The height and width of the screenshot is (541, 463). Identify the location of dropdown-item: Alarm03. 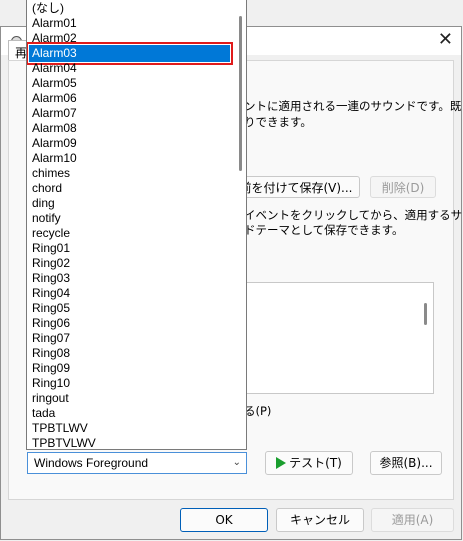
(130, 53).